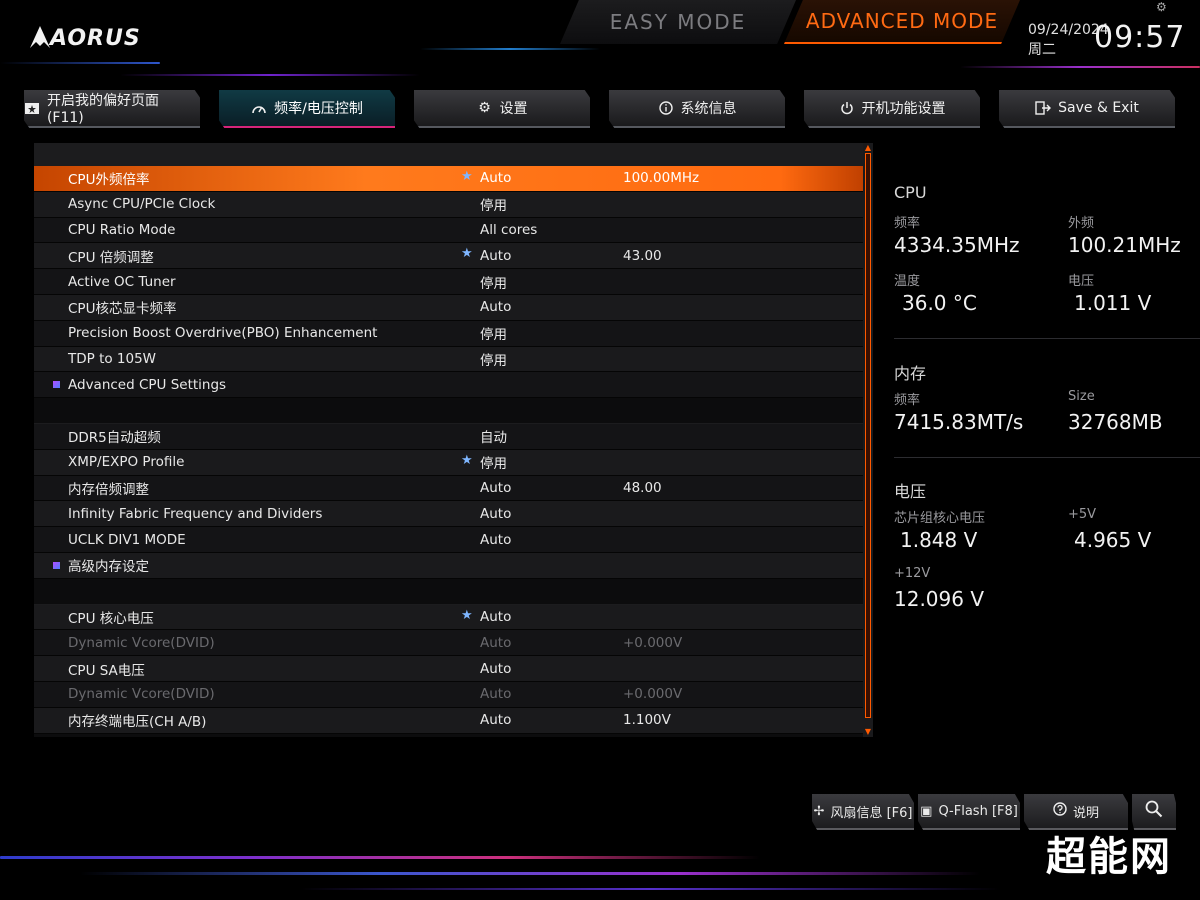 The image size is (1200, 900). Describe the element at coordinates (108, 489) in the screenshot. I see `setting-name: 内存倍频调整` at that location.